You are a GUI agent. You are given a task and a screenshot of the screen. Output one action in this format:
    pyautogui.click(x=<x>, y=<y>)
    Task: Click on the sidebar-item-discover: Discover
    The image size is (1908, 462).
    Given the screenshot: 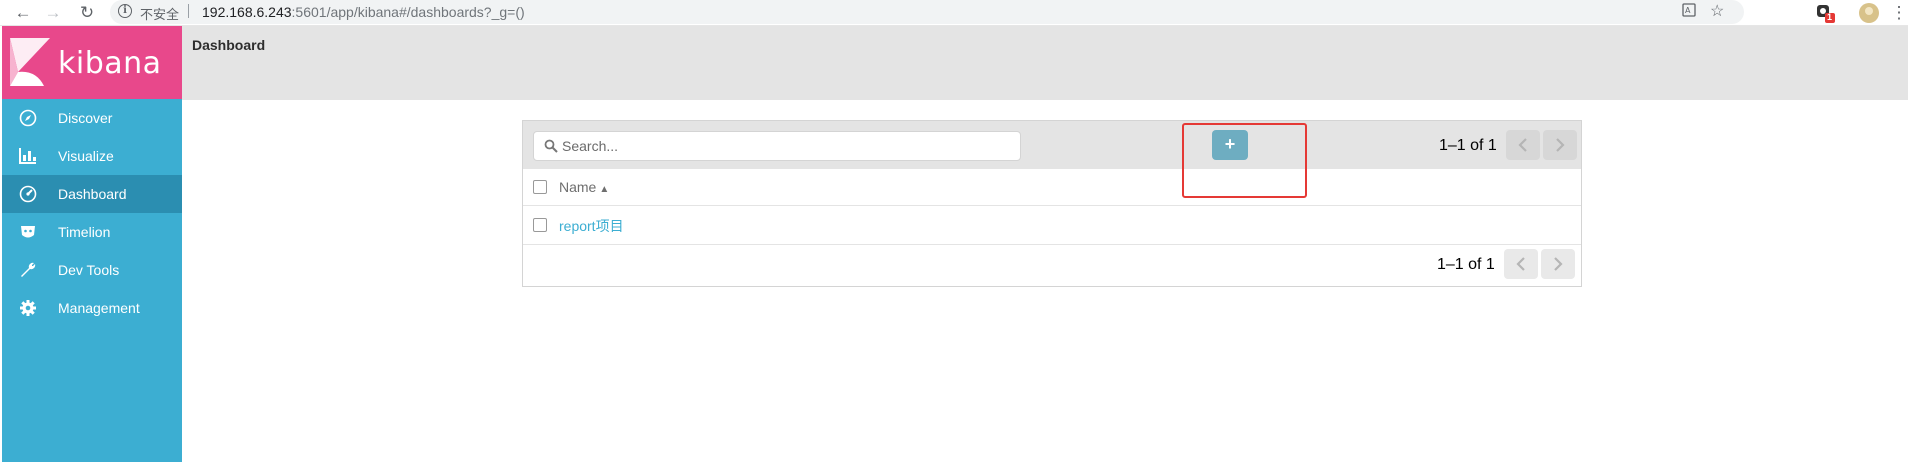 What is the action you would take?
    pyautogui.click(x=92, y=118)
    